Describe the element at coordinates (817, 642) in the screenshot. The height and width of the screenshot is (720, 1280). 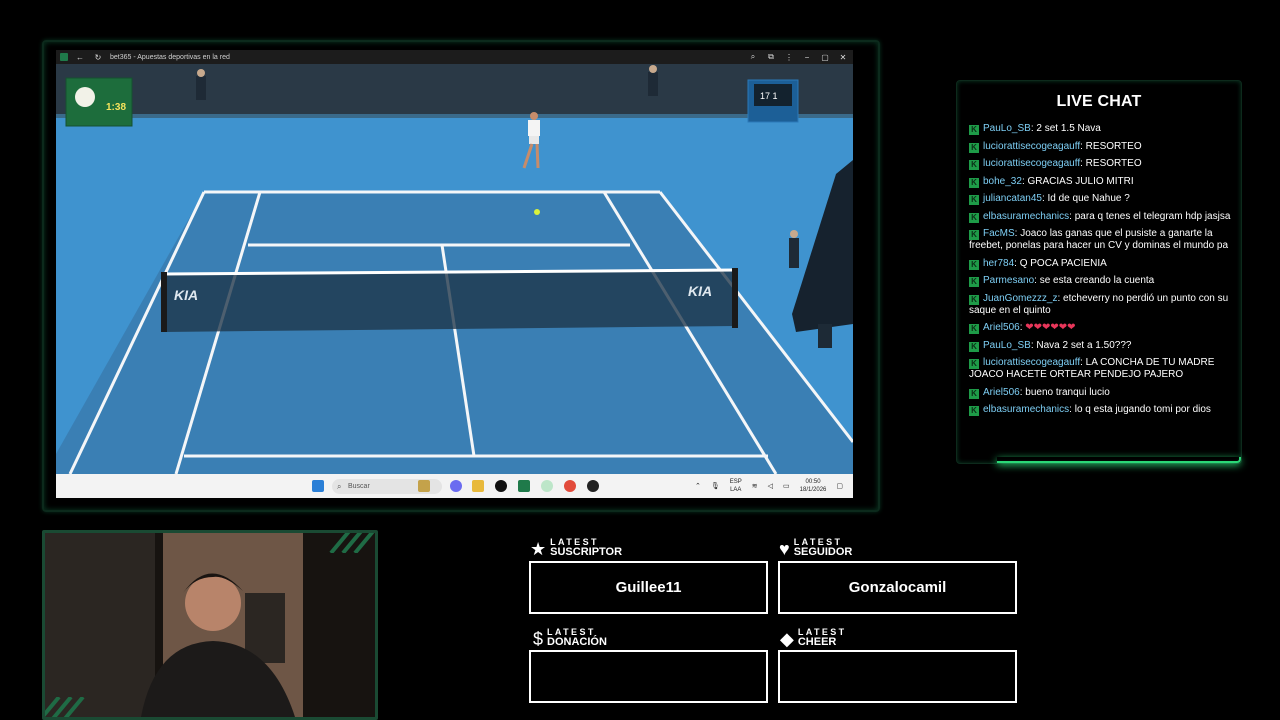
I see `latest-big-text: CHEER` at that location.